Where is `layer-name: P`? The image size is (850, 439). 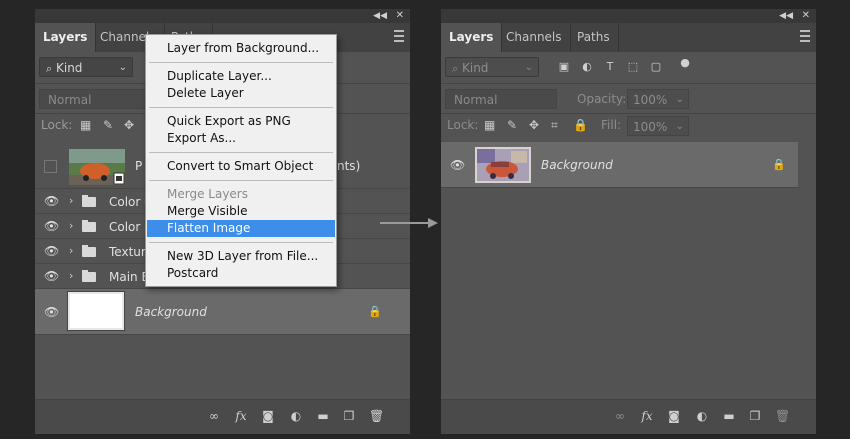 layer-name: P is located at coordinates (139, 166).